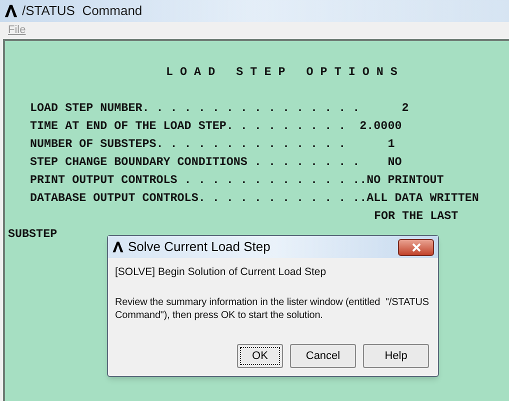  What do you see at coordinates (282, 72) in the screenshot?
I see `listing-heading: L O A D S T E P O P T I O N S` at bounding box center [282, 72].